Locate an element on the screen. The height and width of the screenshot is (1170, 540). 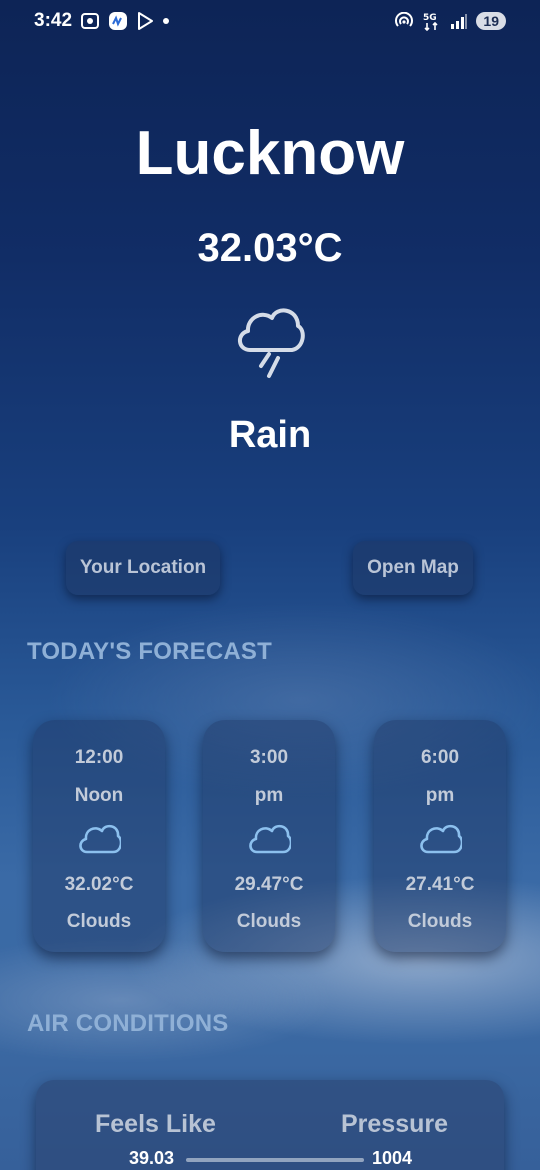
pressure-label: Pressure is located at coordinates (395, 1124).